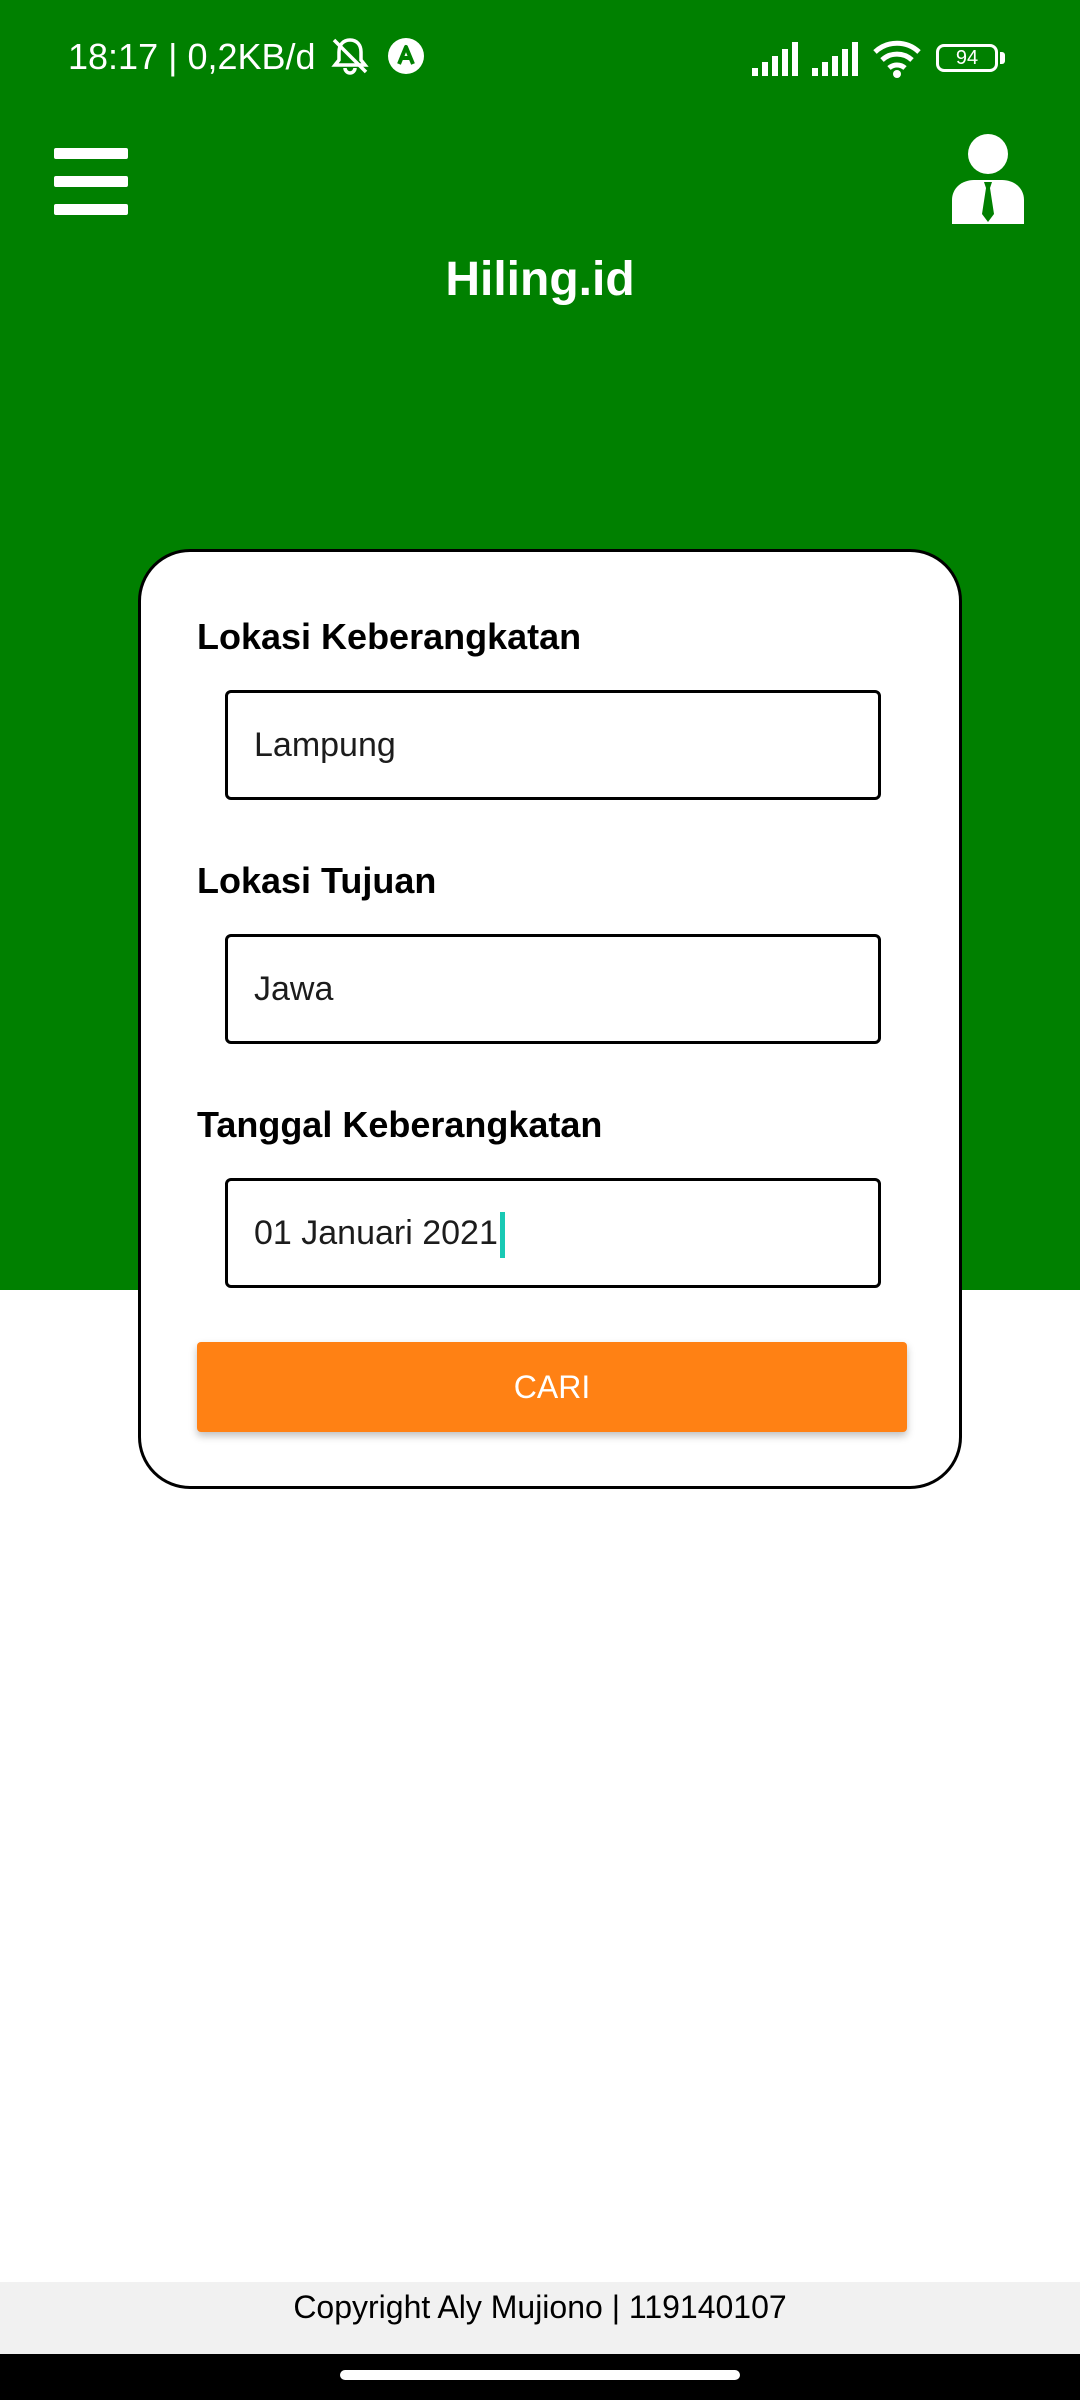  I want to click on departure-field: Lampung, so click(553, 745).